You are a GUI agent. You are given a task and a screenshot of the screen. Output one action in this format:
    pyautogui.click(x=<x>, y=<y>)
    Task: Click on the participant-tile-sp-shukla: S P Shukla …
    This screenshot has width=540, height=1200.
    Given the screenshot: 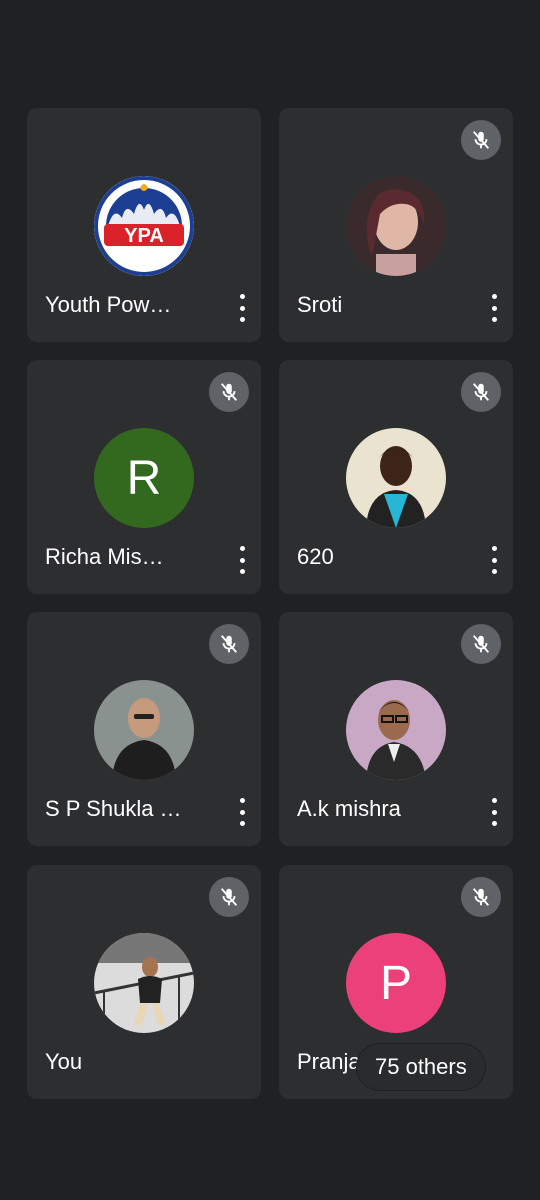 What is the action you would take?
    pyautogui.click(x=144, y=729)
    